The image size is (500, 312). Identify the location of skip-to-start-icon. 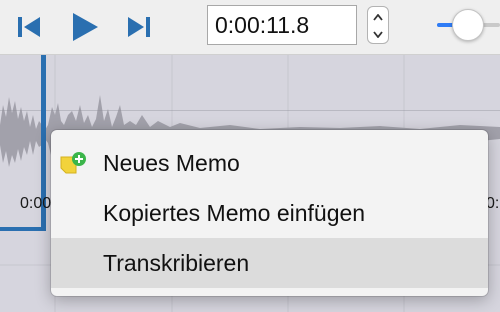
(29, 27).